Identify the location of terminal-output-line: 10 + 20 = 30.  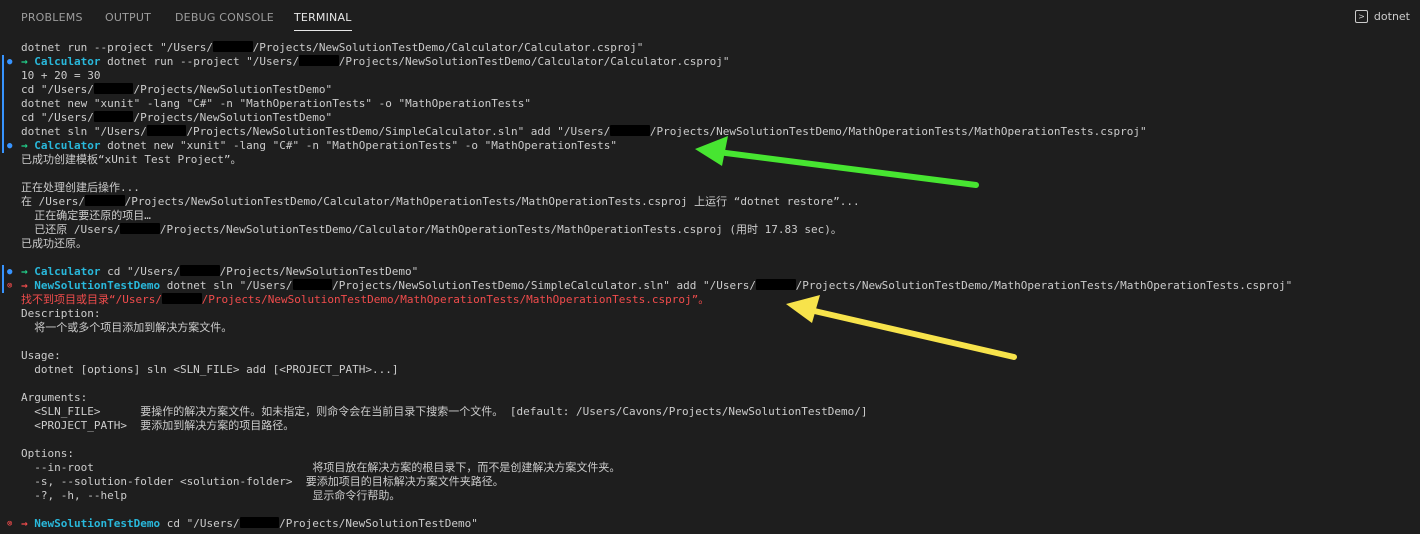
(710, 76).